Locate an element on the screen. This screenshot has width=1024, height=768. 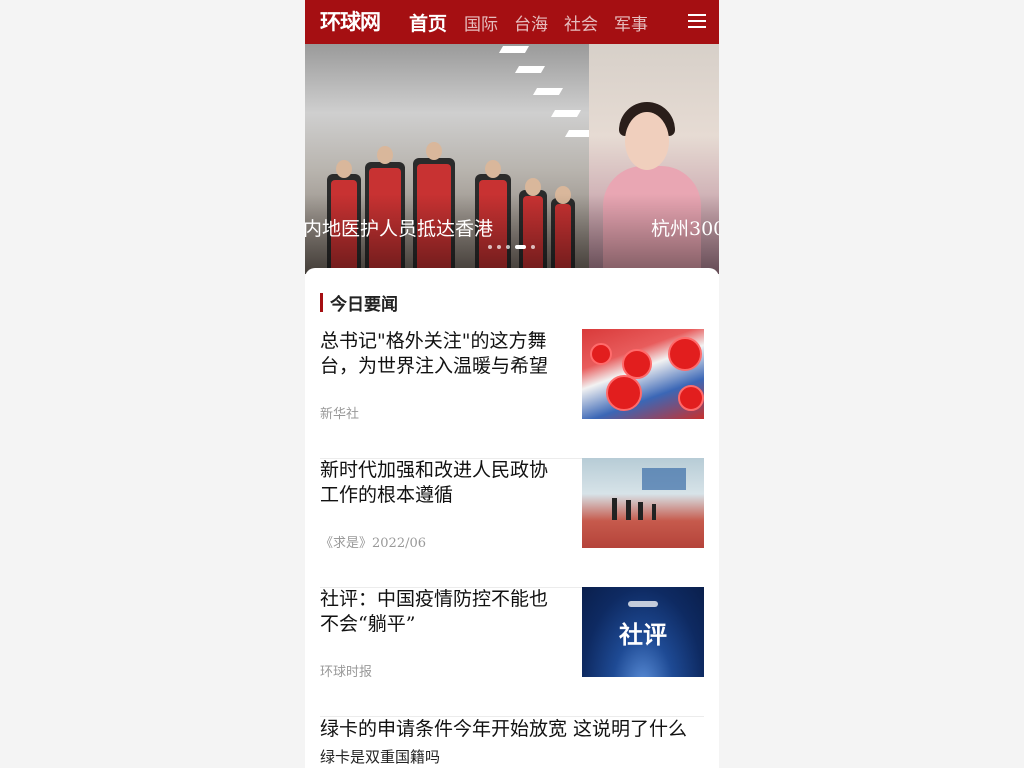
tab-taiwan-strait: 台海 is located at coordinates (531, 22).